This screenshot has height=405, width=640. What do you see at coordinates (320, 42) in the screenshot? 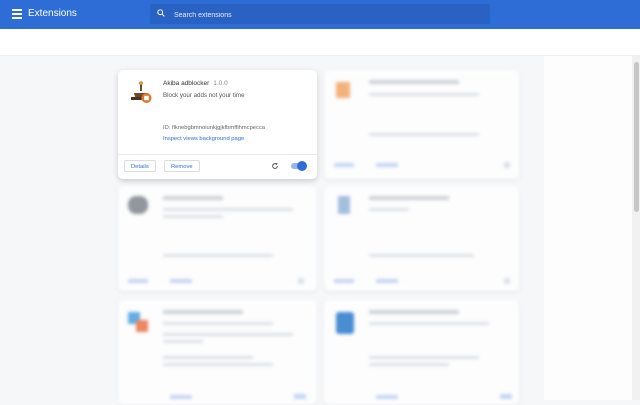
I see `toolbar-strip` at bounding box center [320, 42].